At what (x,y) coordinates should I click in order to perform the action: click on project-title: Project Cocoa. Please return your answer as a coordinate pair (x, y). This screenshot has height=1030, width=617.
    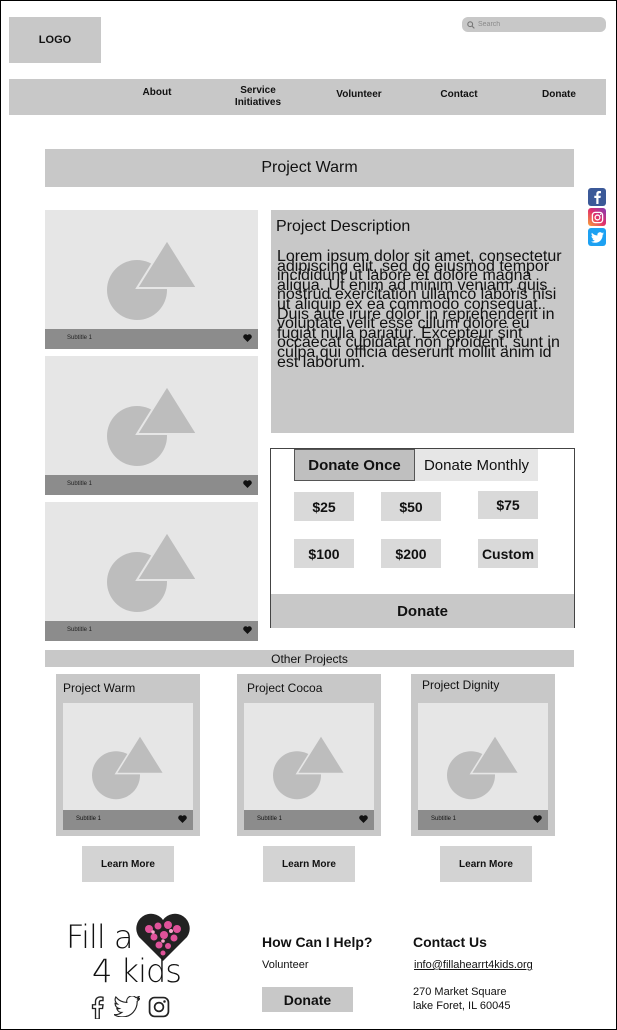
    Looking at the image, I should click on (285, 688).